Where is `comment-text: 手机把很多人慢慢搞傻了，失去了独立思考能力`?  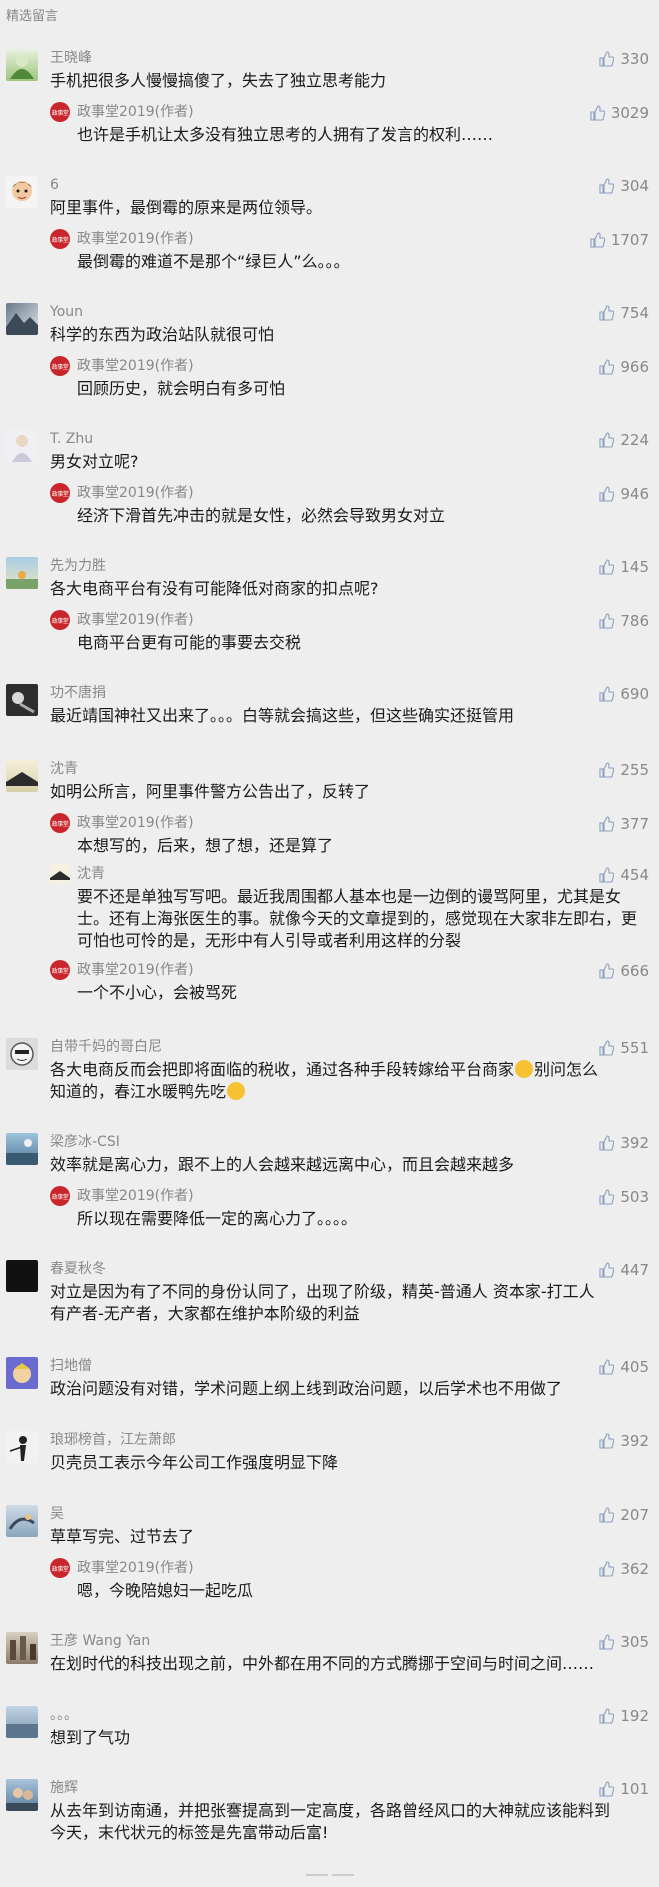 comment-text: 手机把很多人慢慢搞傻了，失去了独立思考能力 is located at coordinates (218, 80).